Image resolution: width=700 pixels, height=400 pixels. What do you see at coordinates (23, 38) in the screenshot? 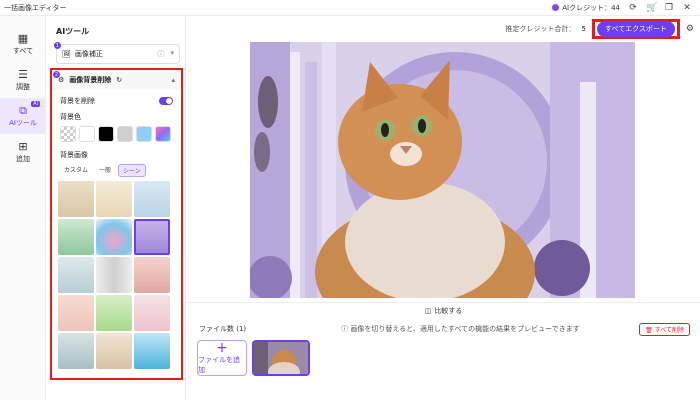
I see `grid-icon: ▦` at bounding box center [23, 38].